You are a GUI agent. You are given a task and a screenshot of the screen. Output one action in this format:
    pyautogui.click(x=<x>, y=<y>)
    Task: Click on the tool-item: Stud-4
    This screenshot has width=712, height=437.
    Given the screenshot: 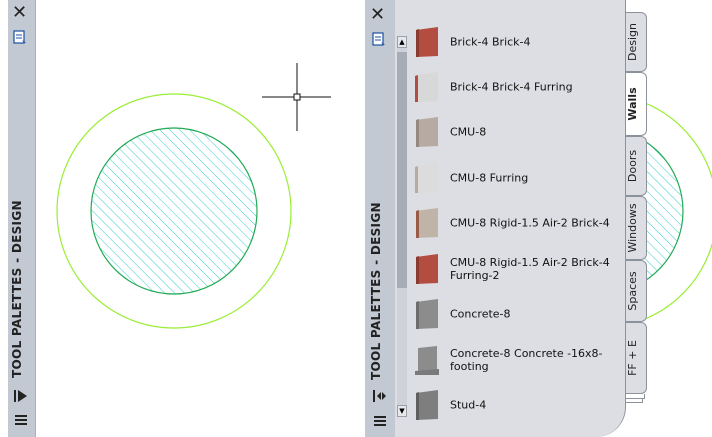 What is the action you would take?
    pyautogui.click(x=514, y=404)
    